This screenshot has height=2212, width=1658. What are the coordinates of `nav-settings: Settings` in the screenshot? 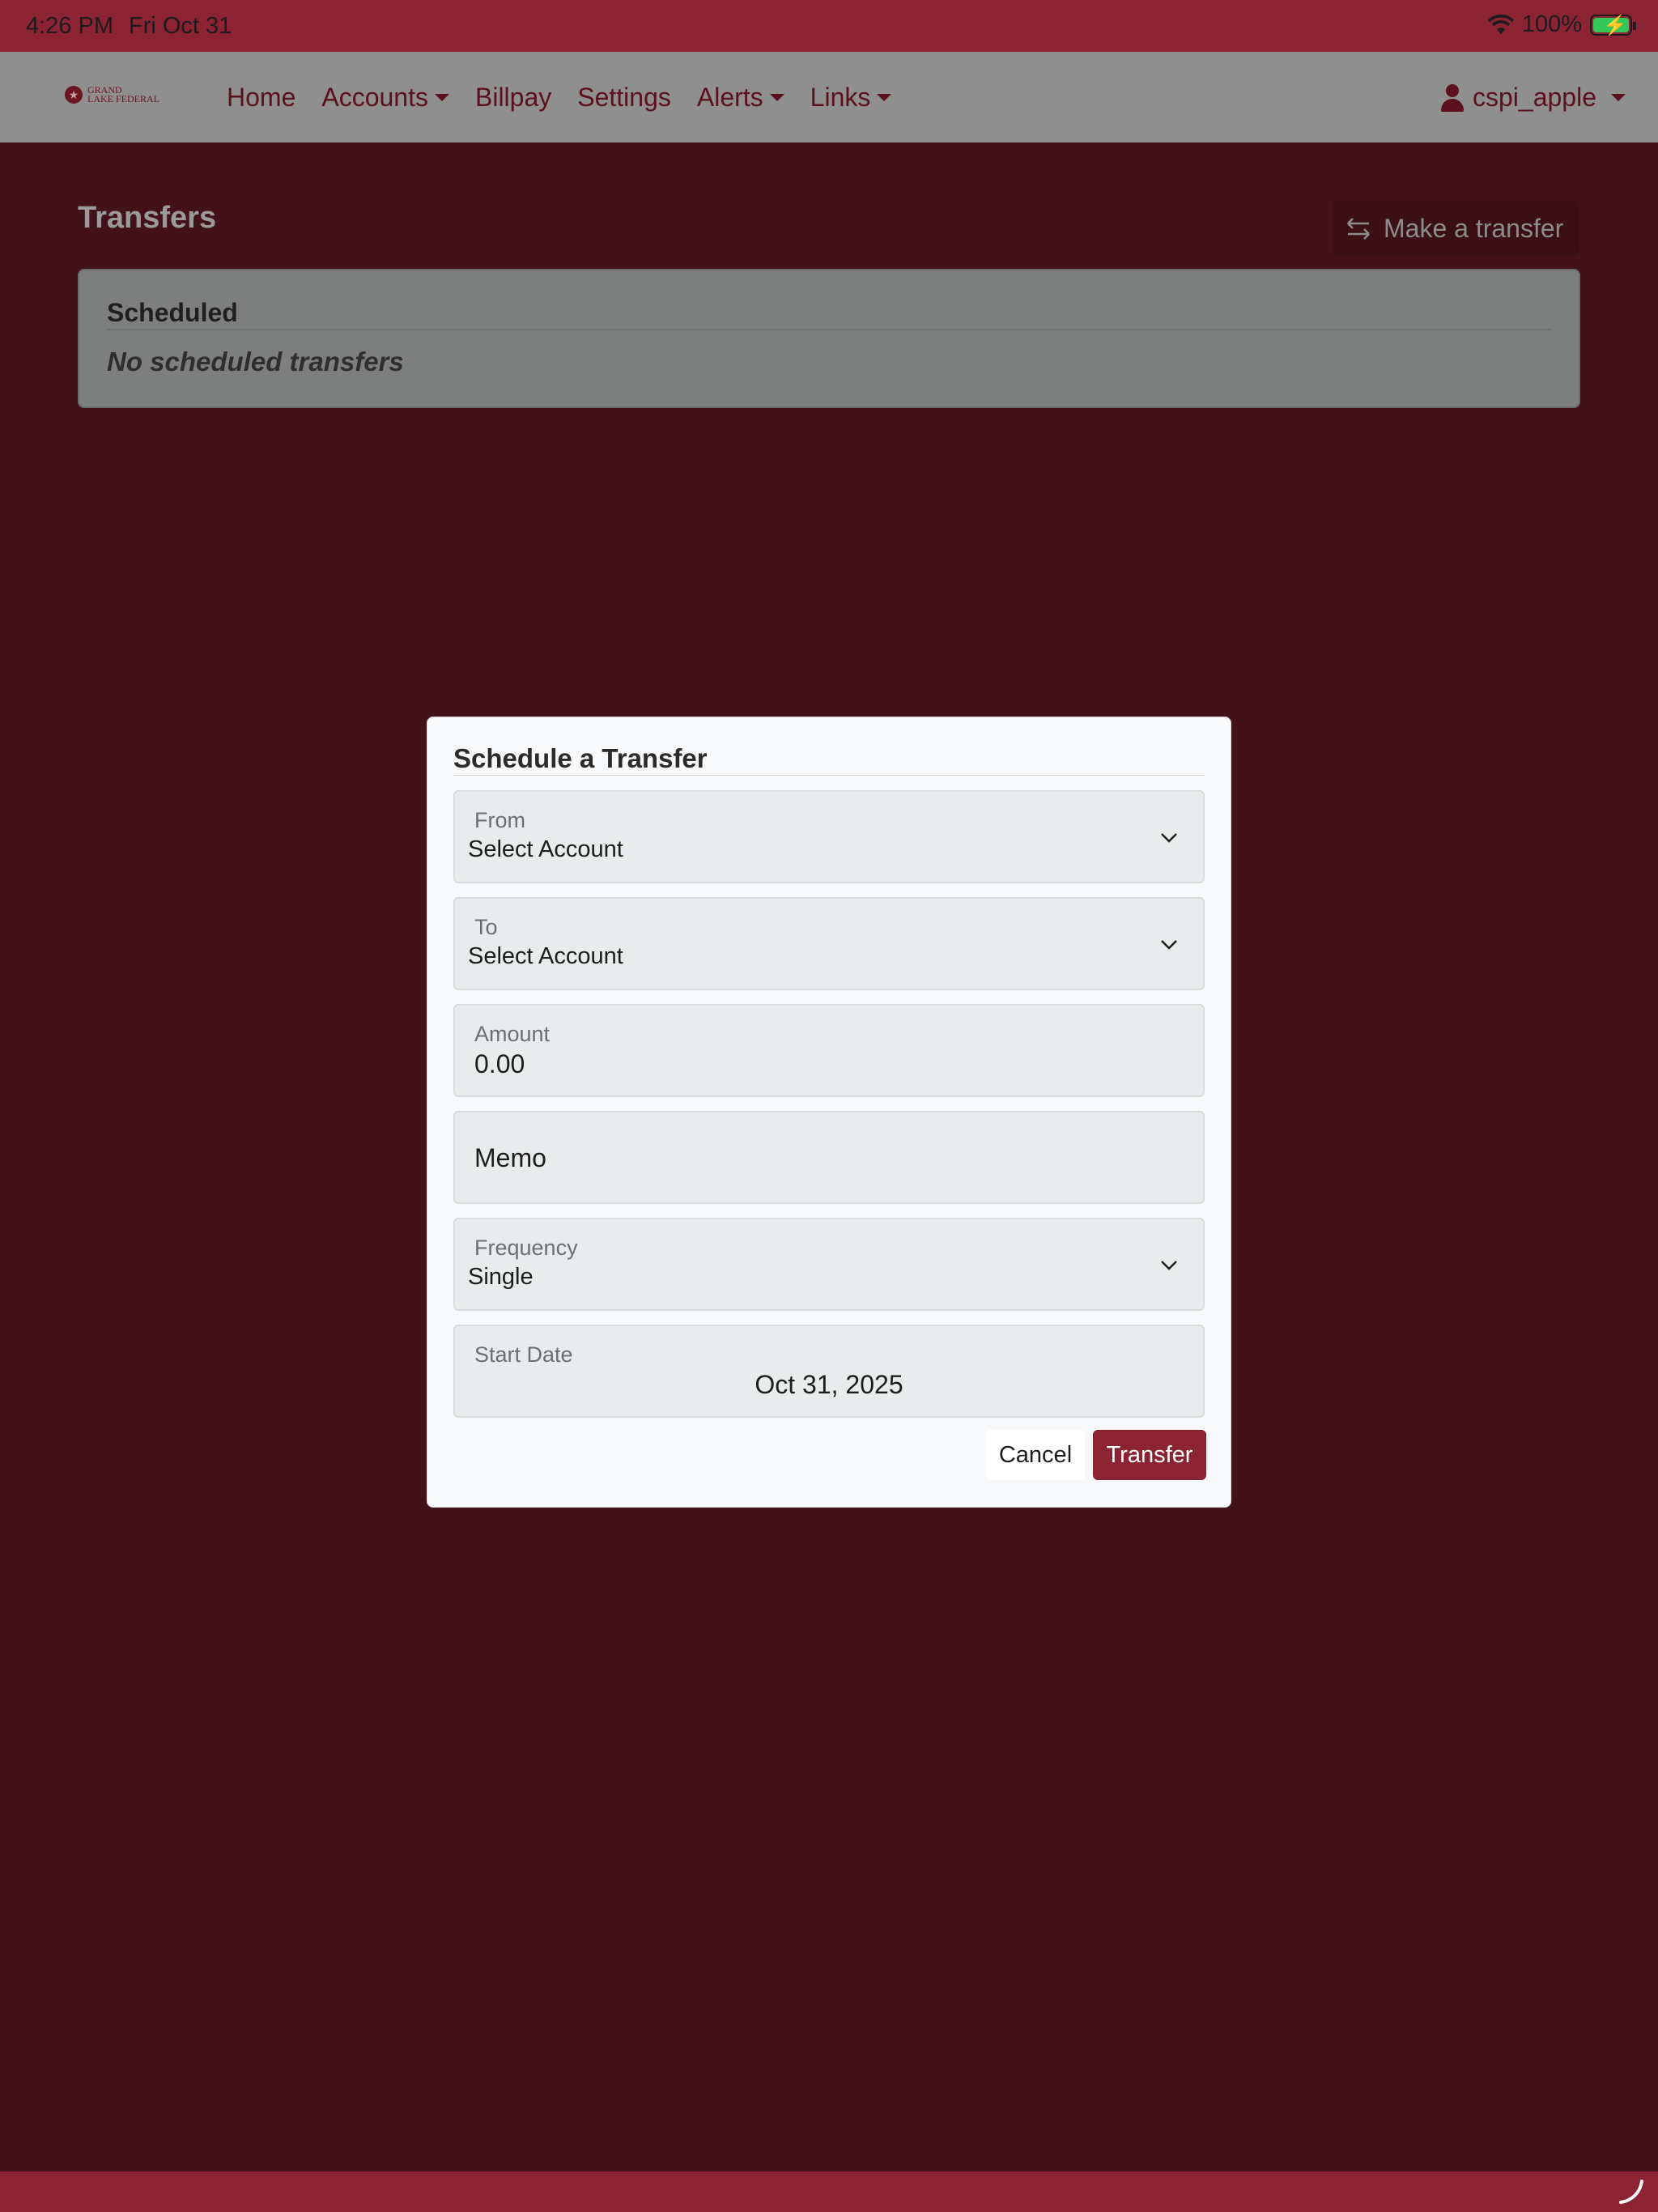 It's located at (624, 98).